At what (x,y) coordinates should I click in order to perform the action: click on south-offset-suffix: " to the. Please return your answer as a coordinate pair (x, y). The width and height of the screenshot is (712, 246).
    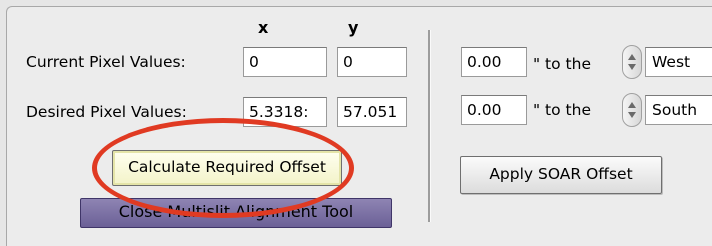
    Looking at the image, I should click on (562, 110).